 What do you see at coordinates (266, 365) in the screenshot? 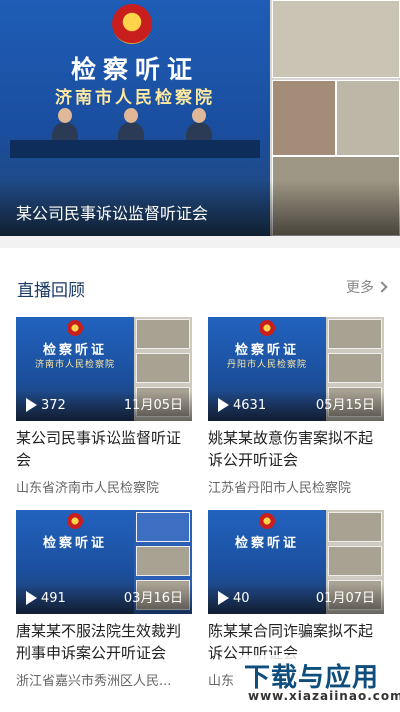
I see `thumbnail-subtitle: 丹阳市人民检察院` at bounding box center [266, 365].